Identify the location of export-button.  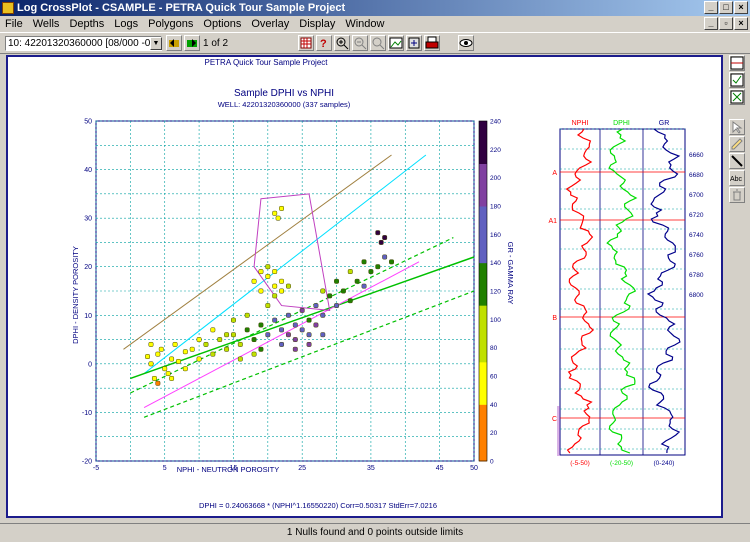
(414, 43).